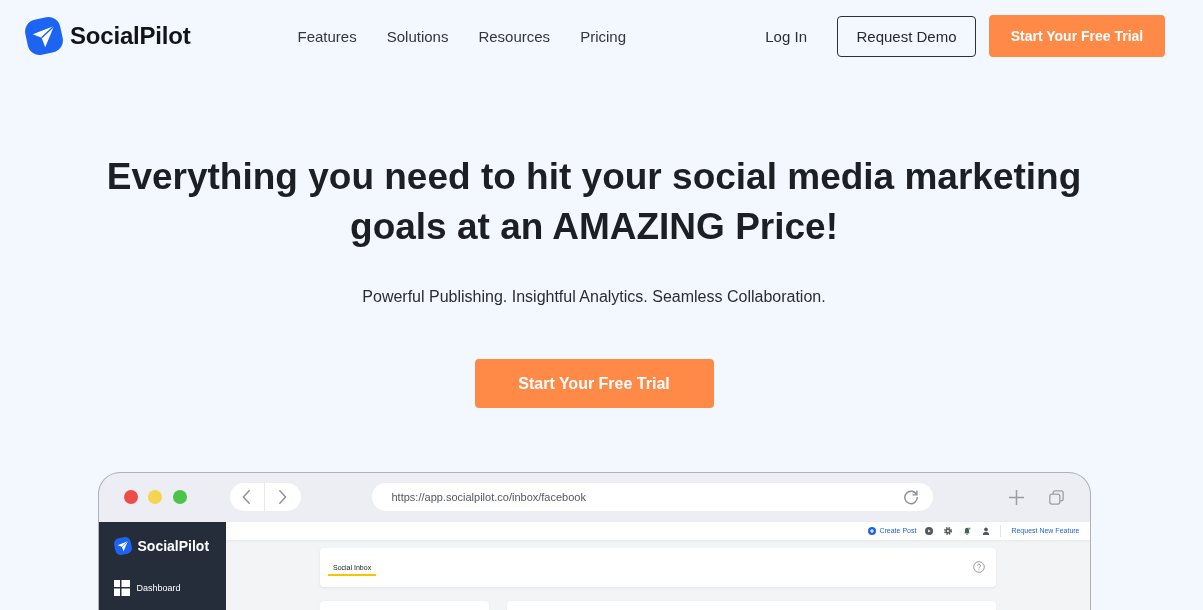  I want to click on maximize-dot-icon, so click(179, 497).